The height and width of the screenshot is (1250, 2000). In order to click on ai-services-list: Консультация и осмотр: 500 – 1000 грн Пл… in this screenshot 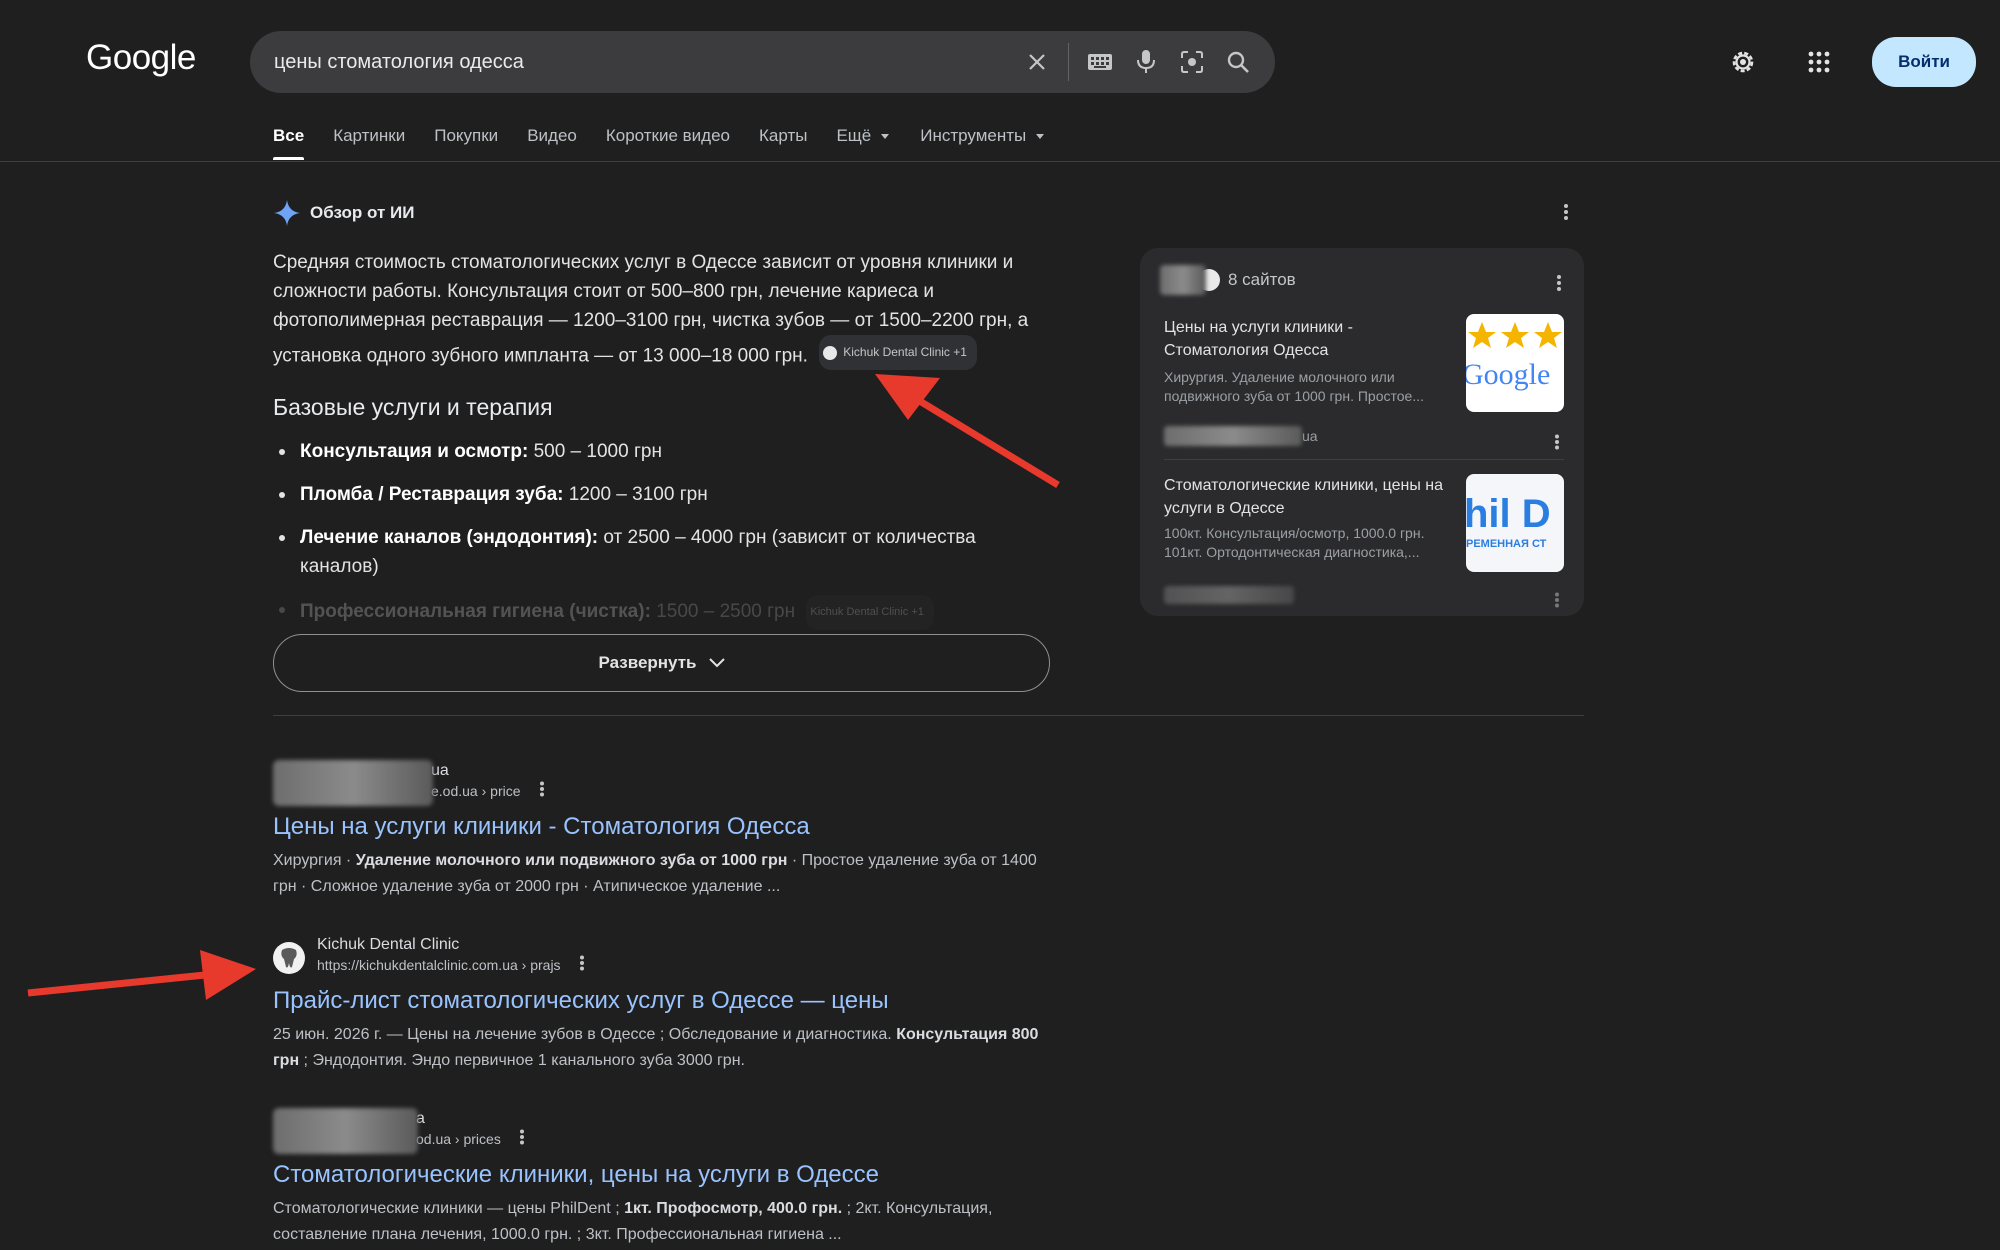, I will do `click(663, 540)`.